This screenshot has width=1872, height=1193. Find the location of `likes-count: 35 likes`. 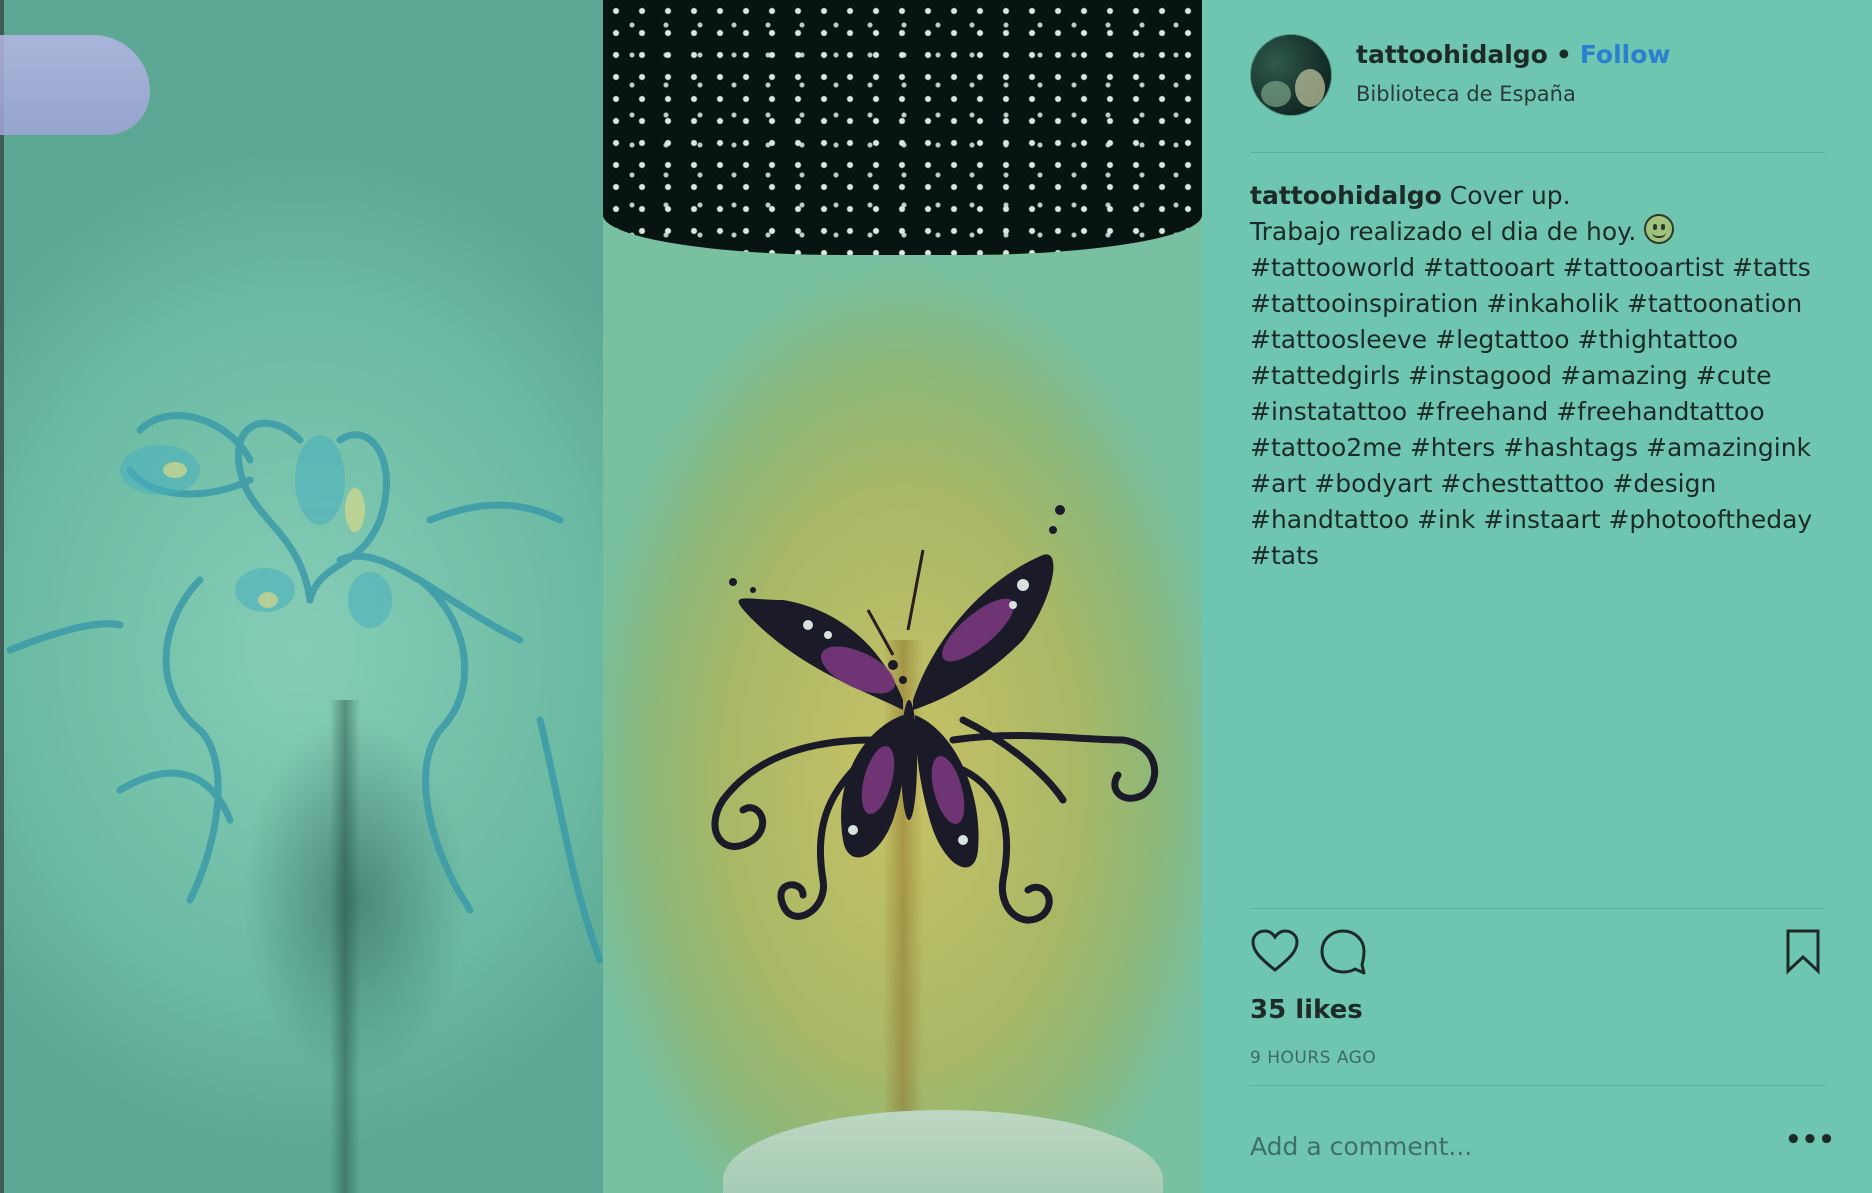

likes-count: 35 likes is located at coordinates (1306, 1010).